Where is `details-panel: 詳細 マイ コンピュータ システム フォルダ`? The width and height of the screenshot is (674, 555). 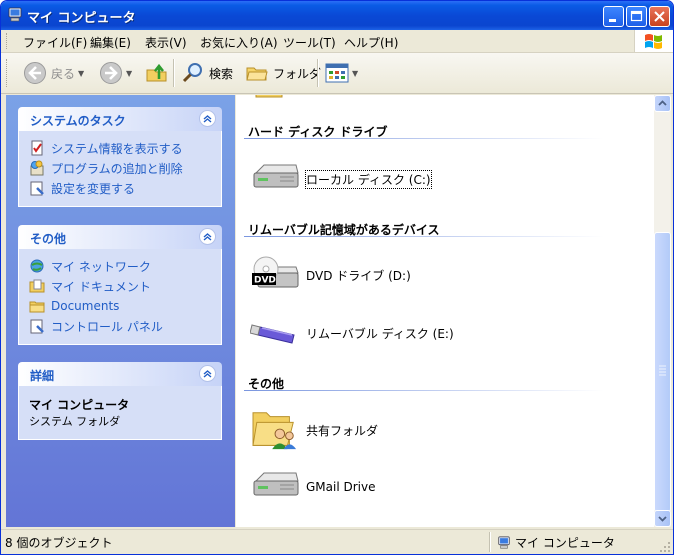 details-panel: 詳細 マイ コンピュータ システム フォルダ is located at coordinates (120, 401).